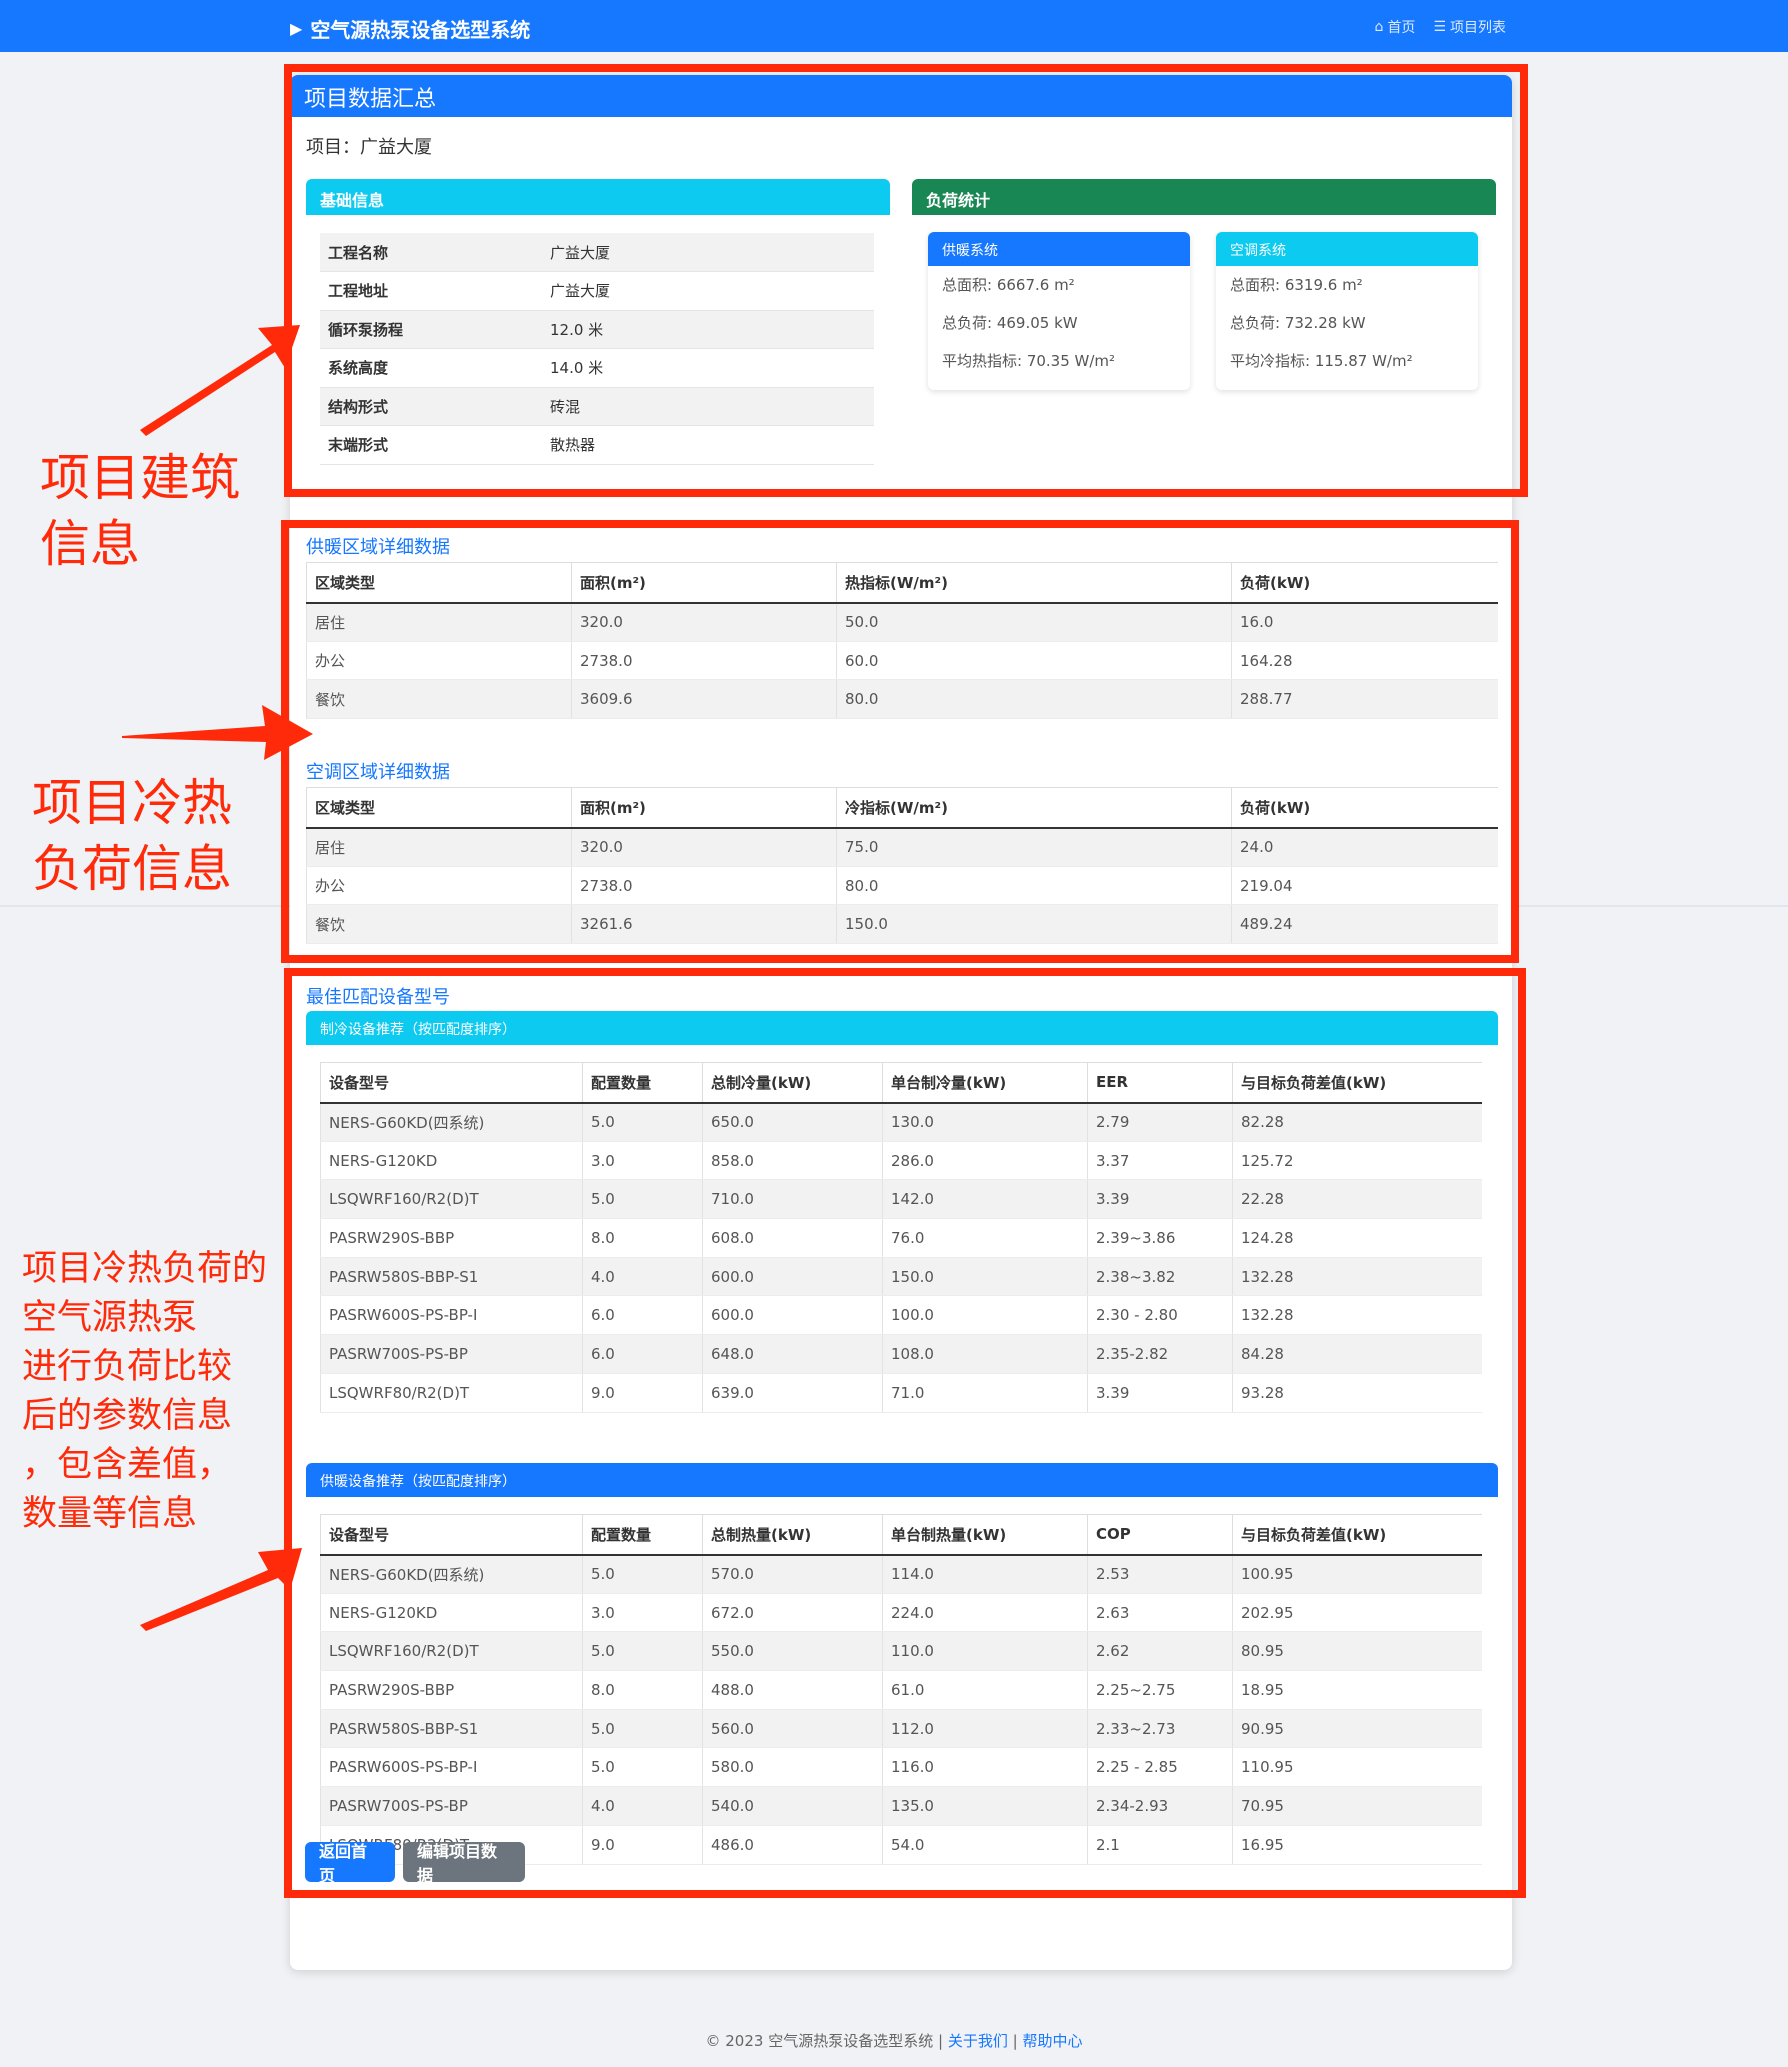 The image size is (1788, 2067). What do you see at coordinates (221, 1589) in the screenshot?
I see `arrow-equipment` at bounding box center [221, 1589].